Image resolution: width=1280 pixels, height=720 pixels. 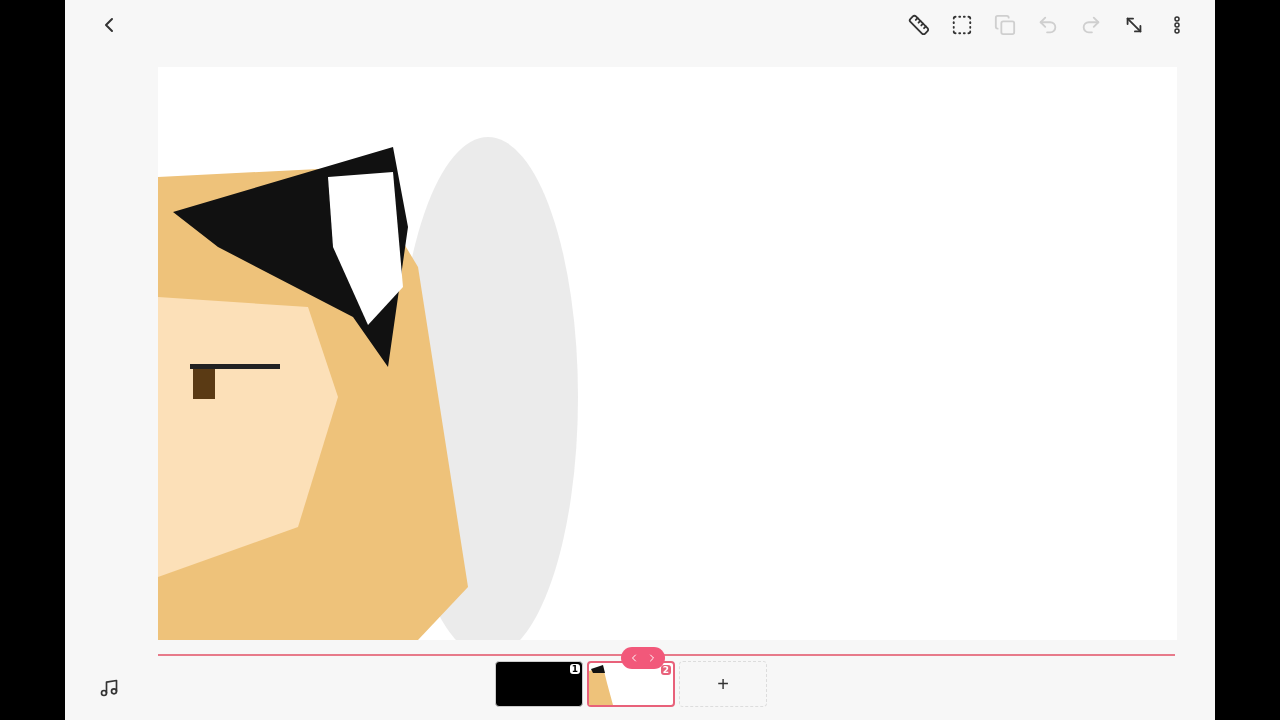 I want to click on frame-handle, so click(x=643, y=658).